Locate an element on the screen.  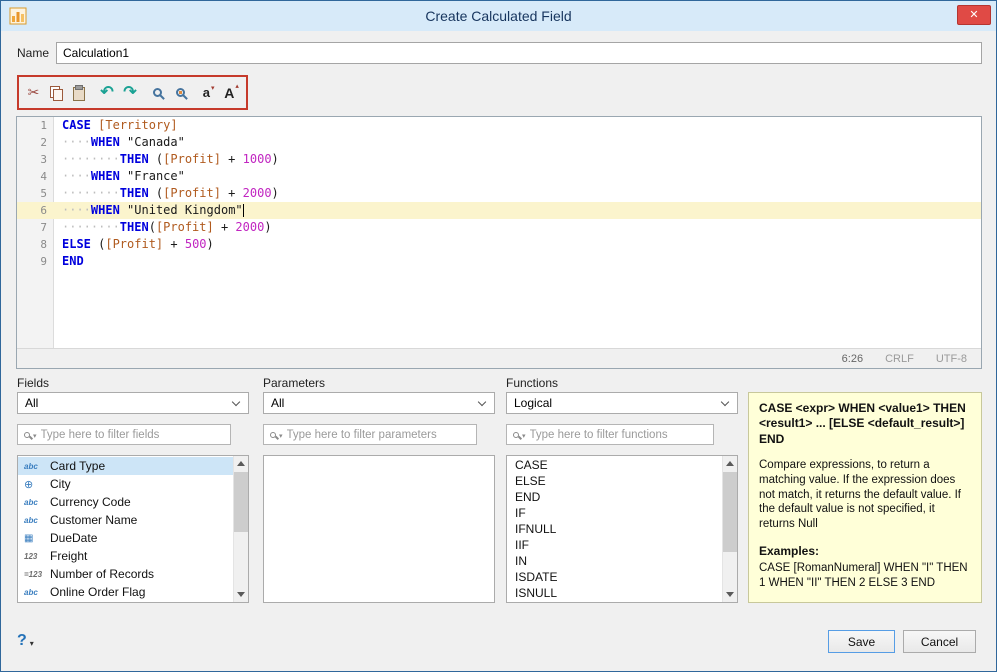
code-line: 2 ····WHEN "Canada" is located at coordinates (499, 142).